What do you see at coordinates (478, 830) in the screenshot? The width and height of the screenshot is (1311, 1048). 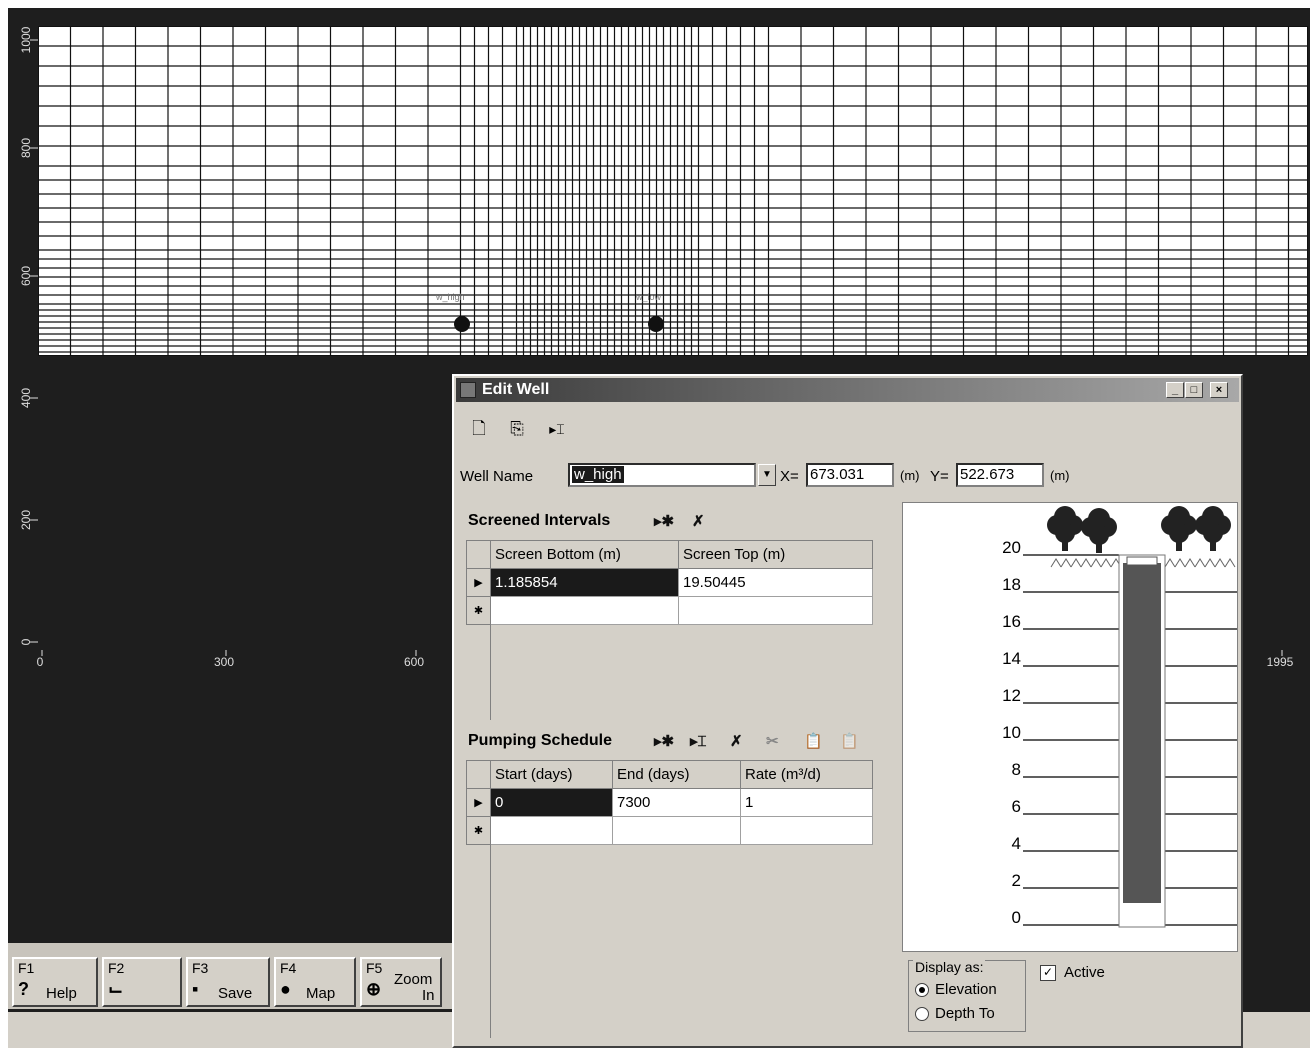 I see `new-row-marker: ✱` at bounding box center [478, 830].